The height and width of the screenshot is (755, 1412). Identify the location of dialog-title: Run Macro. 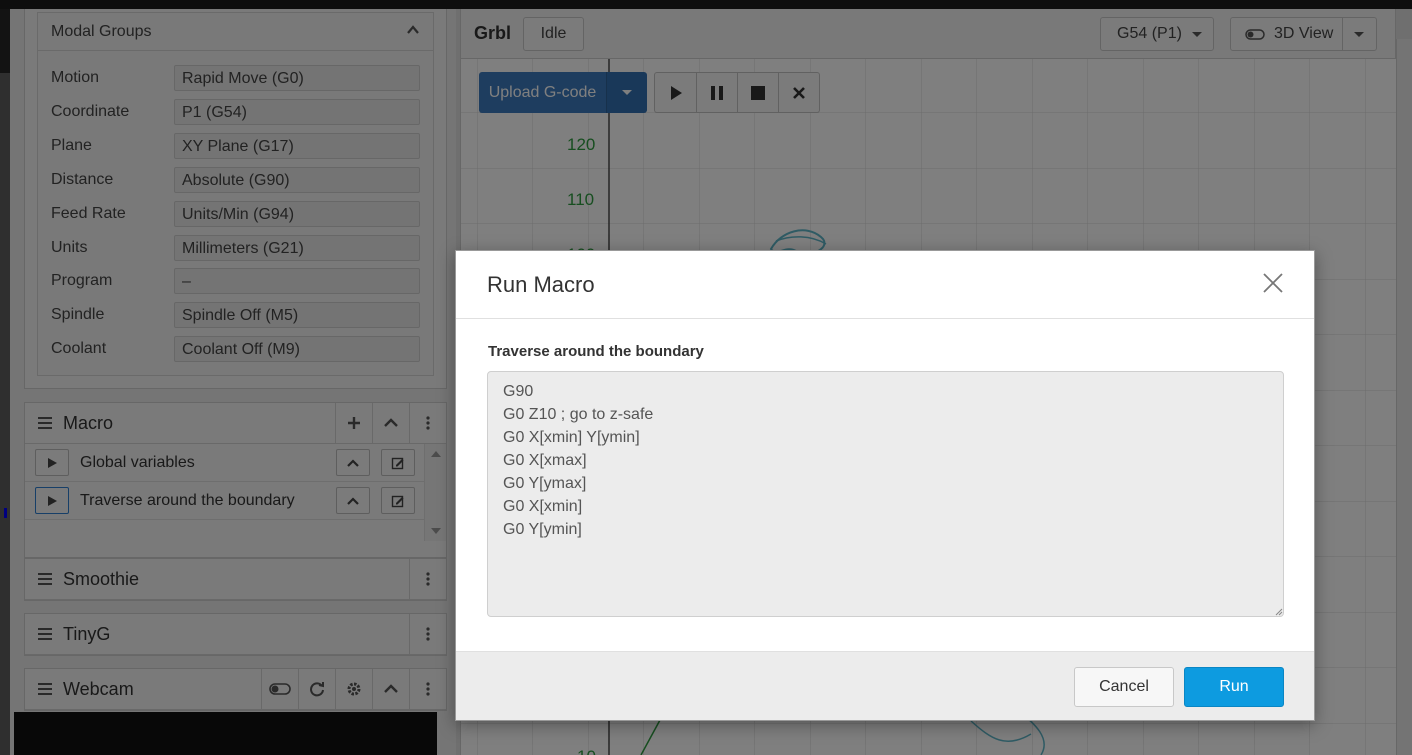
(541, 284).